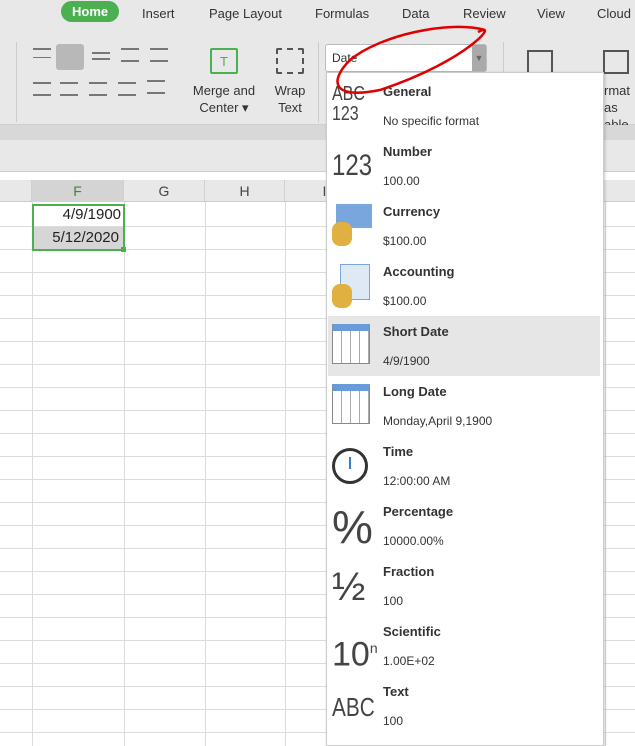  Describe the element at coordinates (418, 511) in the screenshot. I see `format-option-title: Percentage` at that location.